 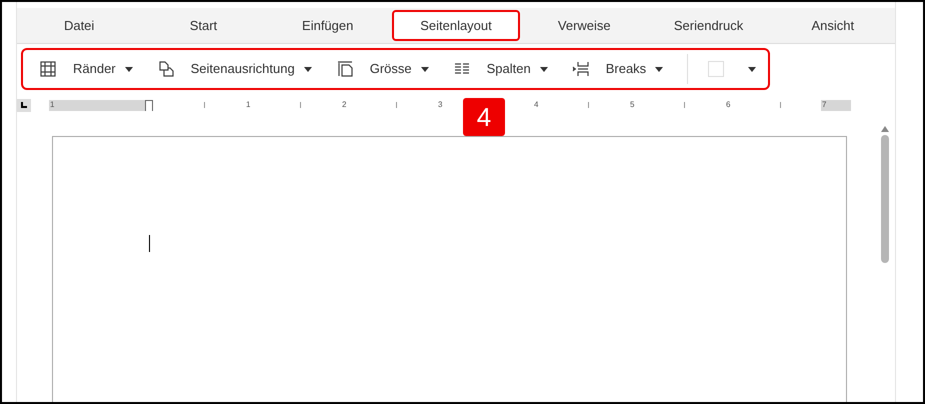 I want to click on ribbon-tab: Verweise, so click(x=584, y=25).